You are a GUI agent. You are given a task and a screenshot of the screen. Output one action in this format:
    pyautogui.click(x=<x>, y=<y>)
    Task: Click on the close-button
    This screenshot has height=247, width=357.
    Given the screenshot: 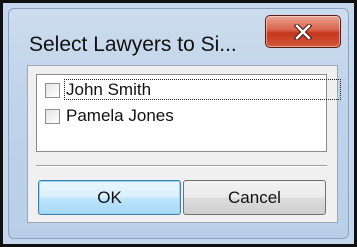 What is the action you would take?
    pyautogui.click(x=303, y=31)
    